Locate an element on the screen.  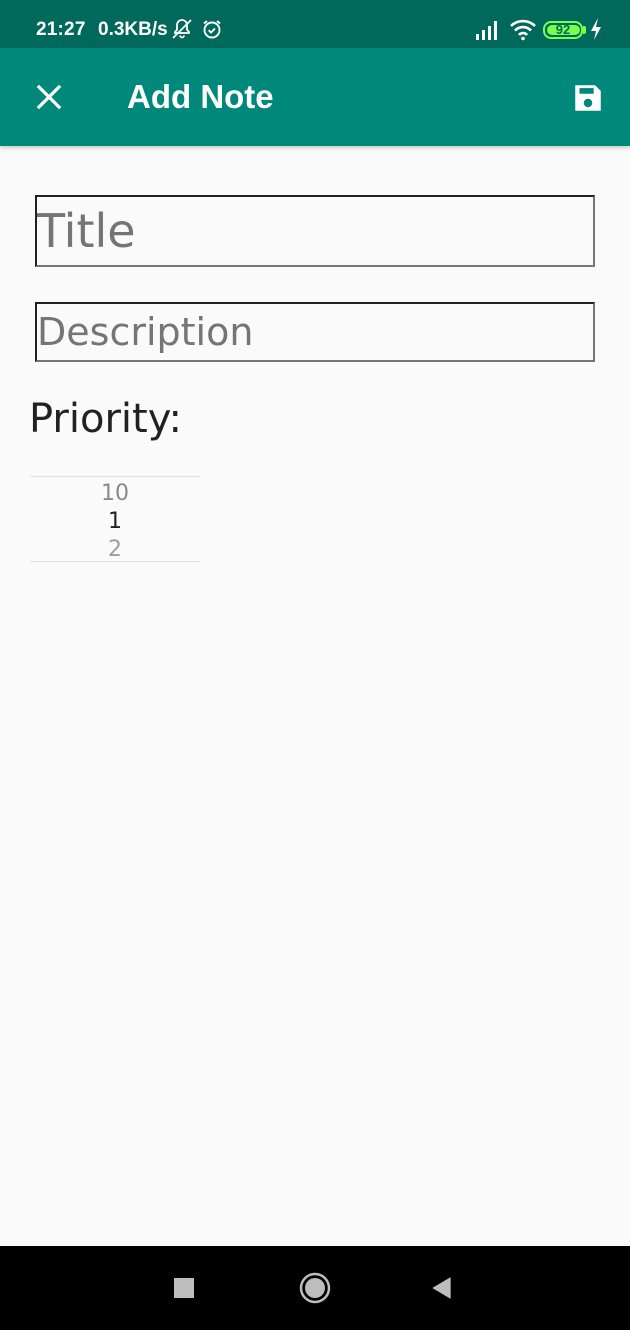
back-button is located at coordinates (442, 1288).